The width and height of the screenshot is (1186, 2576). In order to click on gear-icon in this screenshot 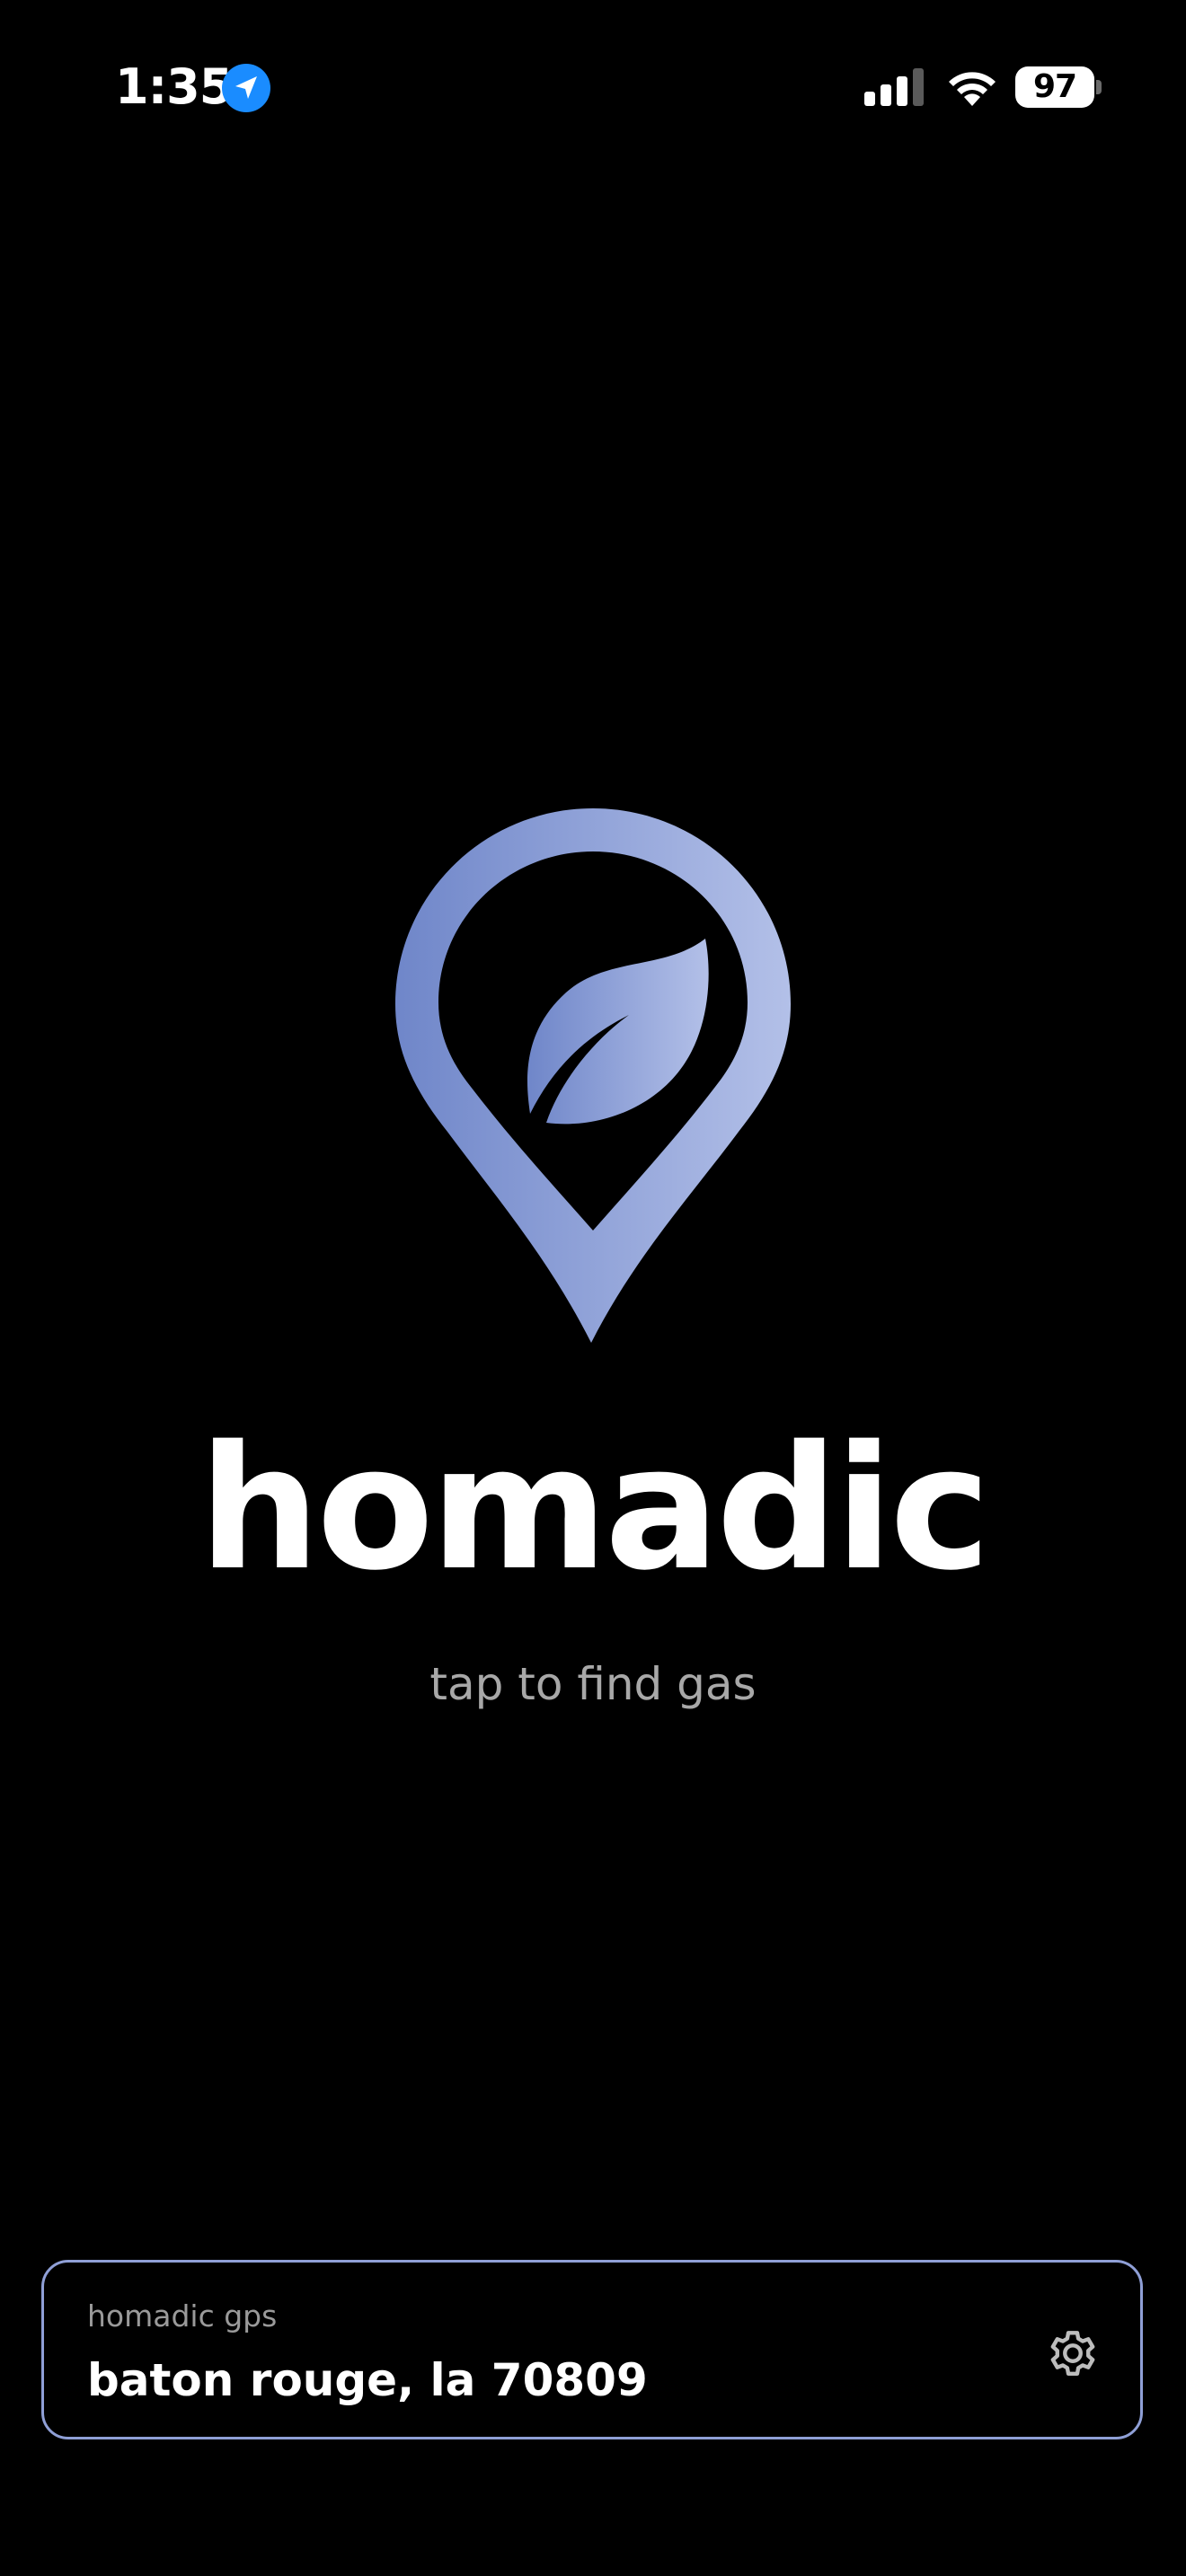, I will do `click(1072, 2353)`.